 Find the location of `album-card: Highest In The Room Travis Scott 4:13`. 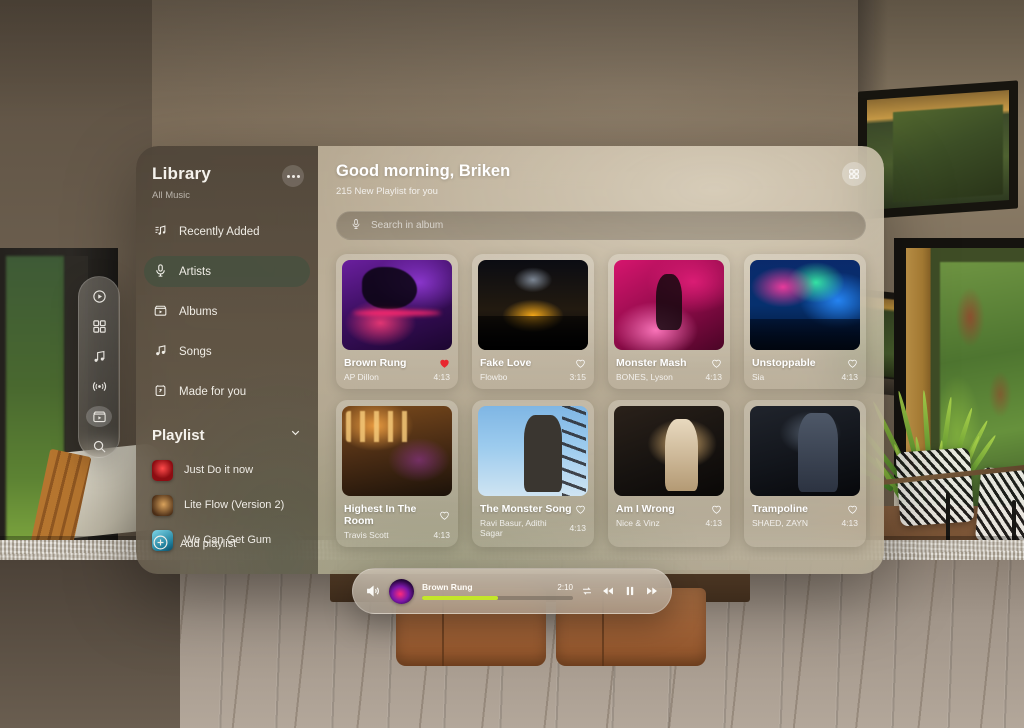

album-card: Highest In The Room Travis Scott 4:13 is located at coordinates (397, 473).